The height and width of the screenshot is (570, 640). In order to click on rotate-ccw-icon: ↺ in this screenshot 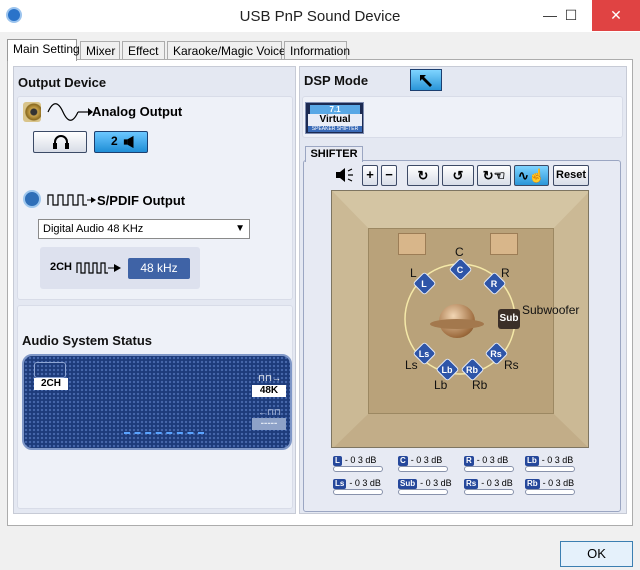, I will do `click(458, 175)`.